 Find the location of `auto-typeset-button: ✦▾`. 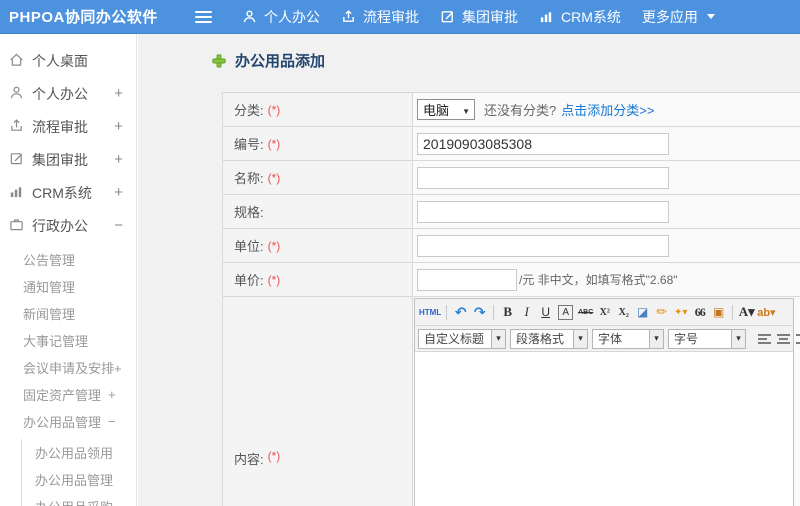

auto-typeset-button: ✦▾ is located at coordinates (680, 312).